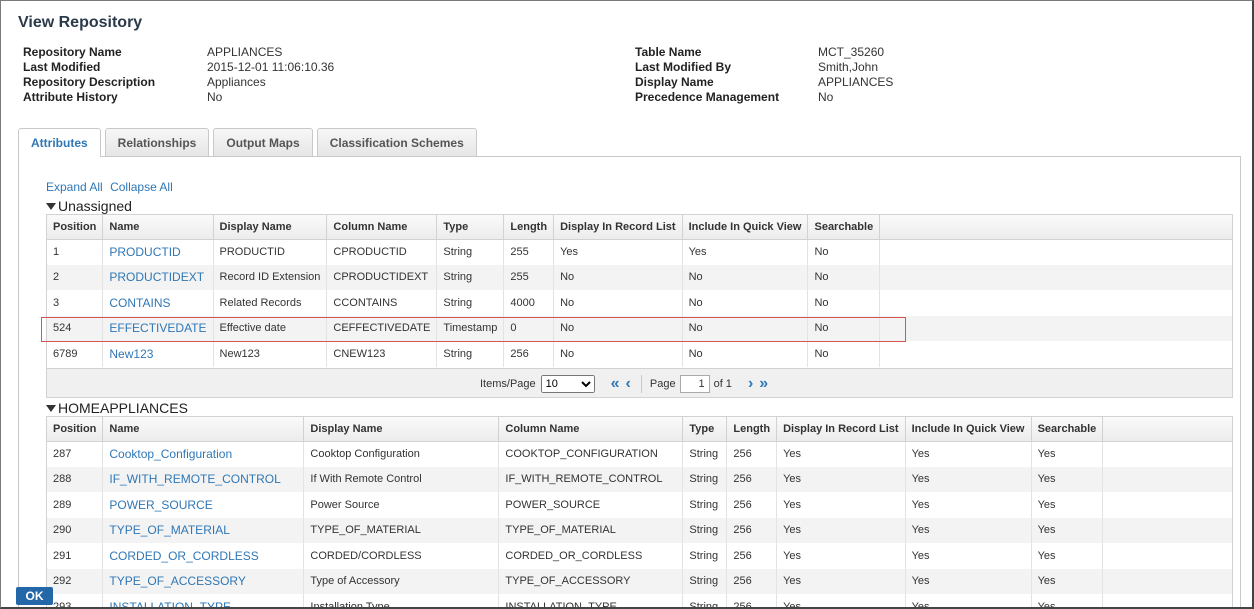 The height and width of the screenshot is (609, 1254). Describe the element at coordinates (203, 454) in the screenshot. I see `attribute-name-link: Cooktop_Configuration` at that location.